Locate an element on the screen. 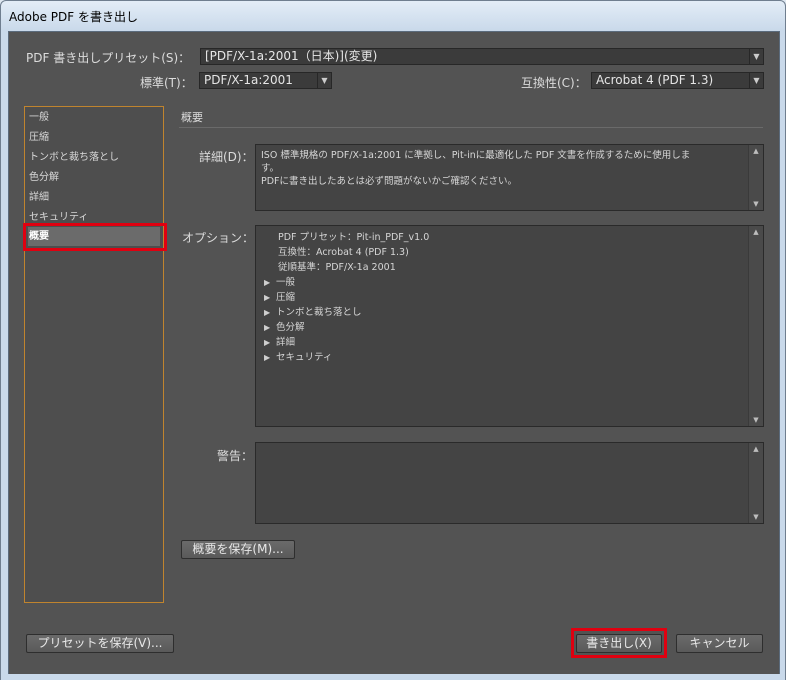 The image size is (786, 680). option-group-security: ▶ セキュリティ is located at coordinates (298, 356).